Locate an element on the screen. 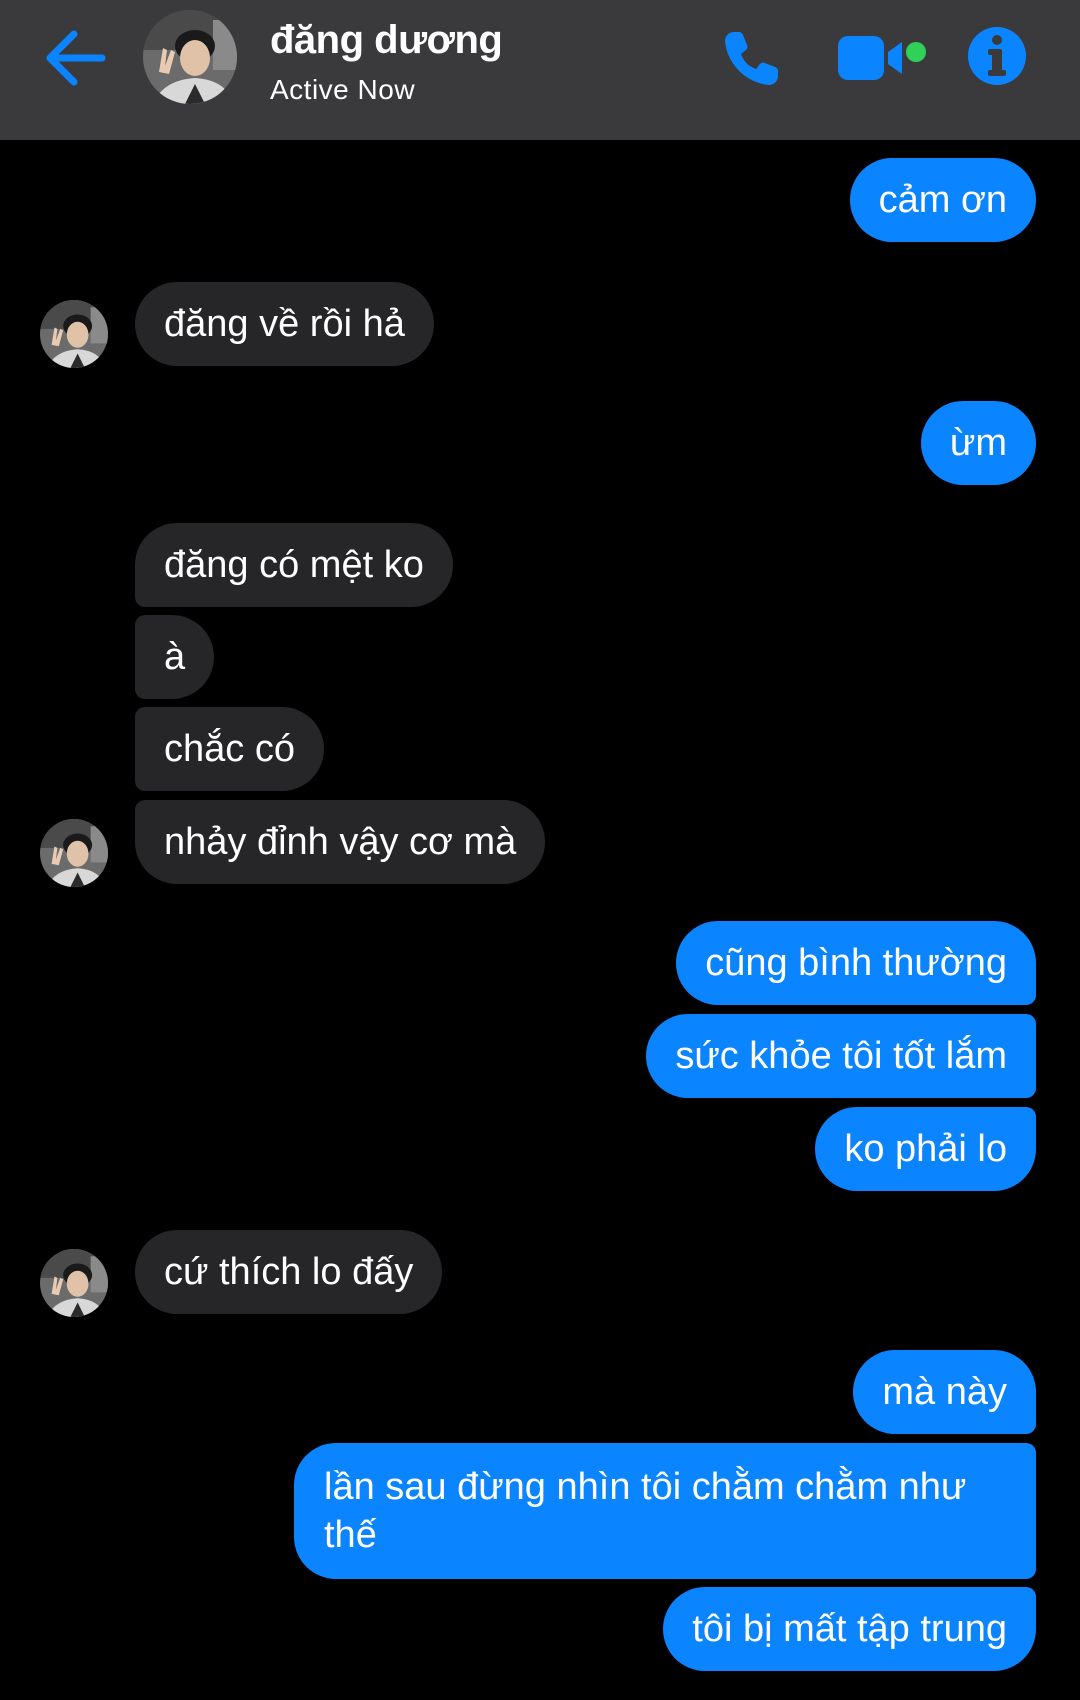 The height and width of the screenshot is (1700, 1080). contact-name: đăng dương is located at coordinates (386, 40).